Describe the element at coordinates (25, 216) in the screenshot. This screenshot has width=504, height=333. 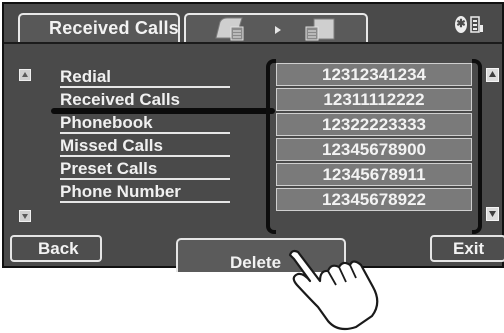
I see `scroll-down-icon` at that location.